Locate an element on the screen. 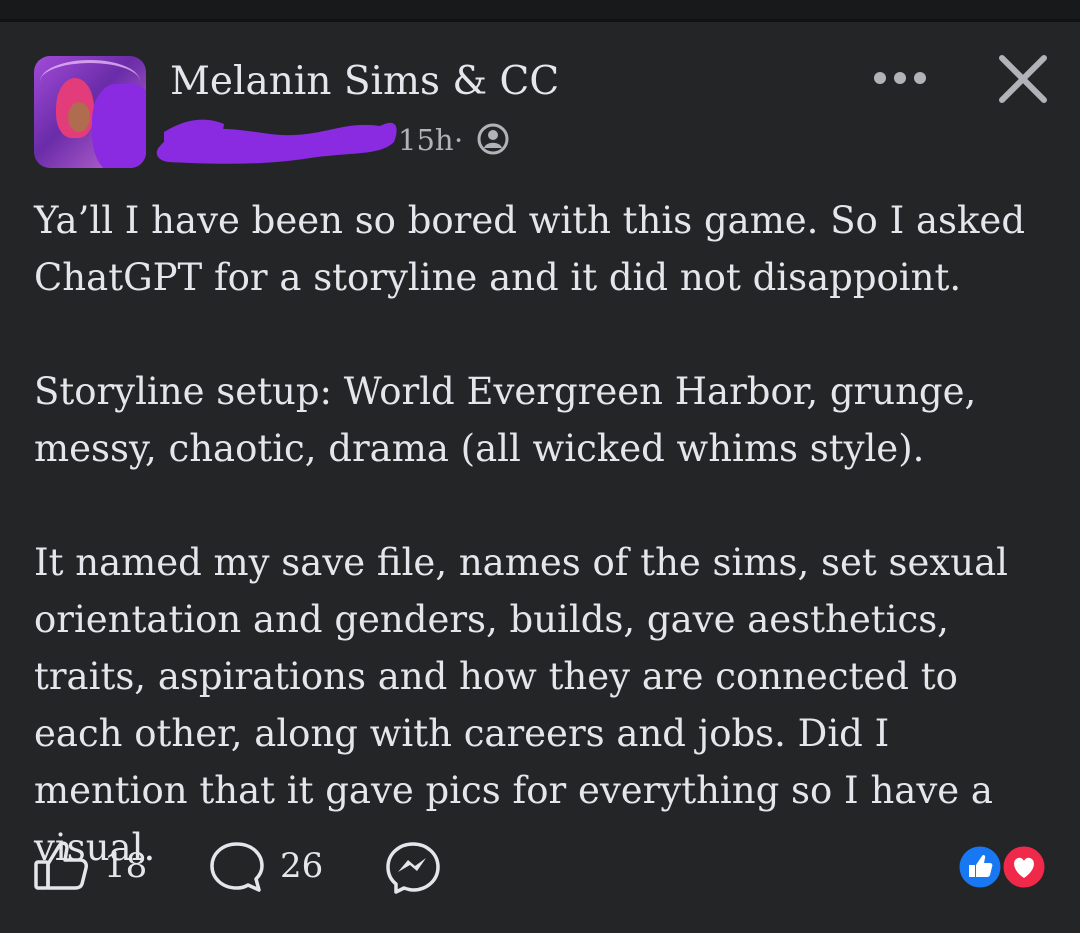 This screenshot has height=933, width=1080. post-meta-row: 15h · is located at coordinates (340, 142).